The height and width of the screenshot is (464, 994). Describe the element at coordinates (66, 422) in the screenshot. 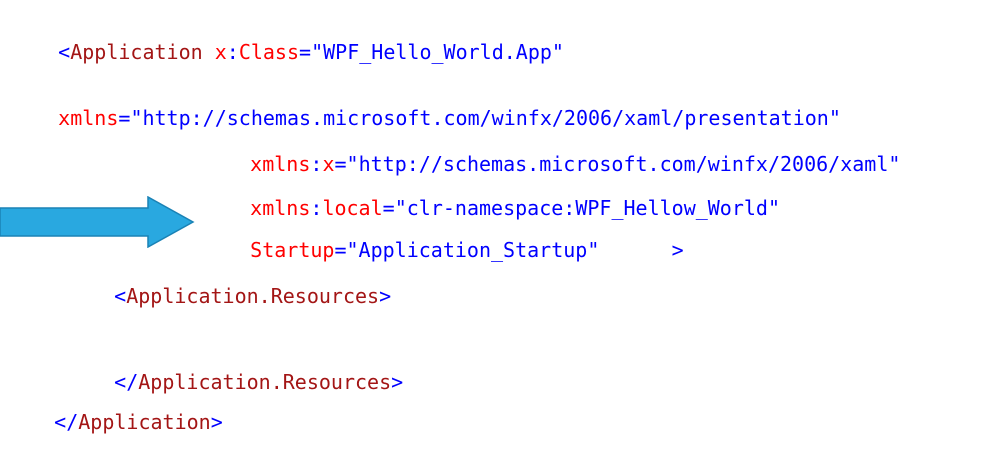

I see `open-bracket: </` at that location.